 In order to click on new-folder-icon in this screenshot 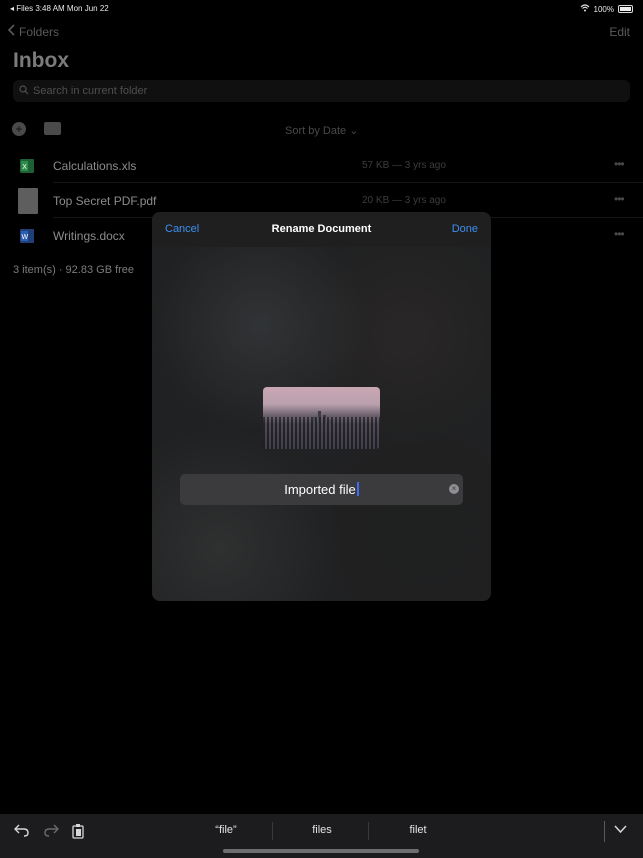, I will do `click(52, 128)`.